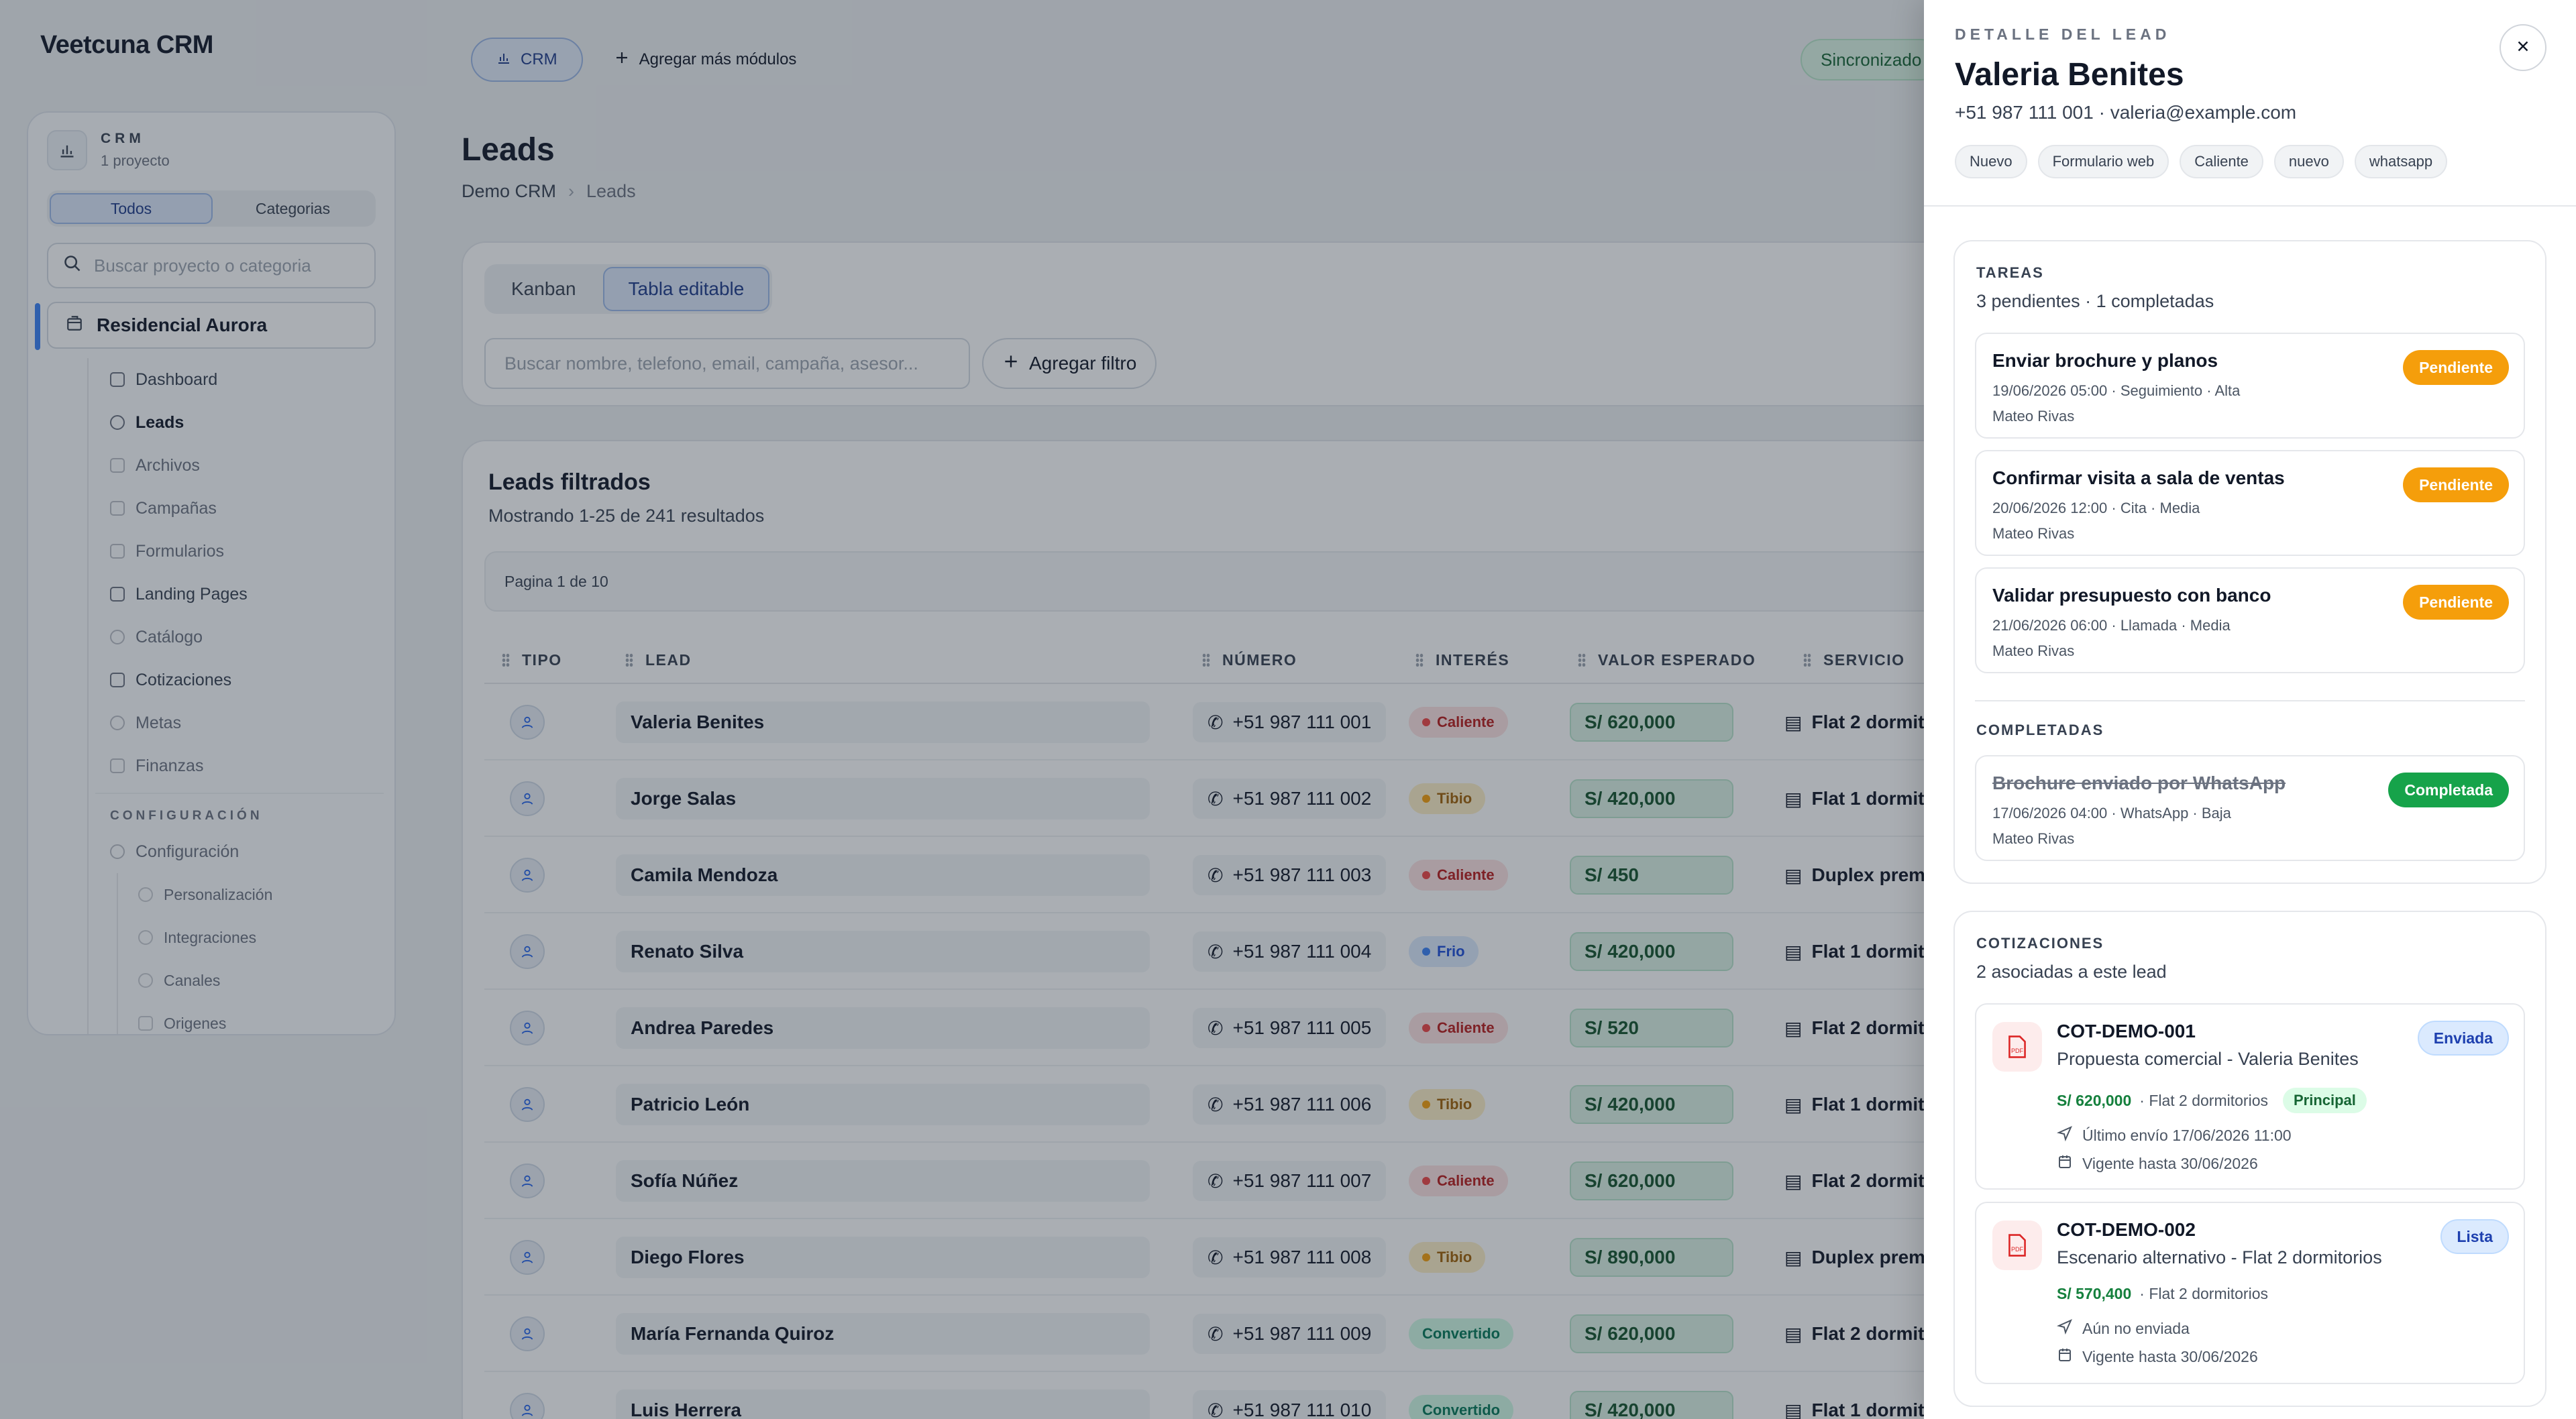  What do you see at coordinates (239, 509) in the screenshot?
I see `sidebar-item-campanas: Campañas` at bounding box center [239, 509].